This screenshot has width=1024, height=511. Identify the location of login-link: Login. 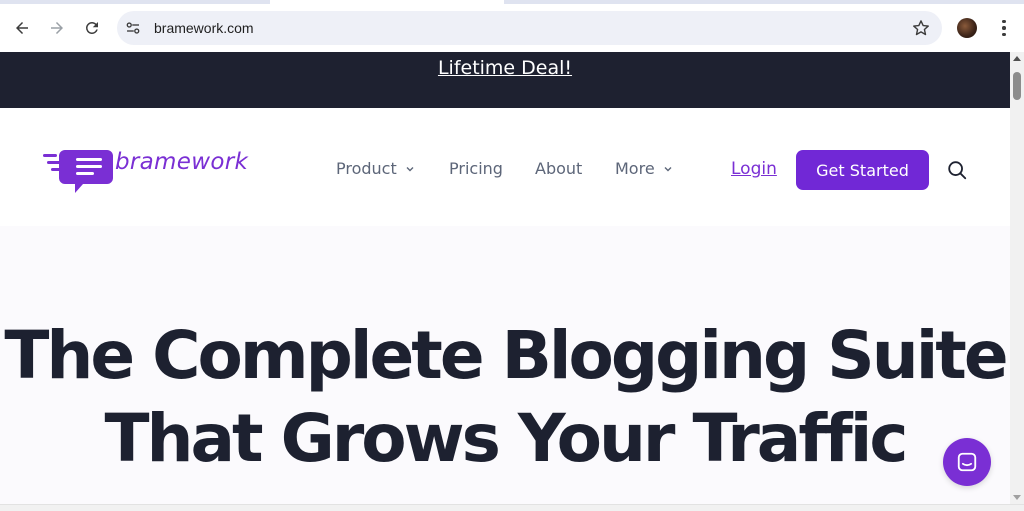
(754, 169).